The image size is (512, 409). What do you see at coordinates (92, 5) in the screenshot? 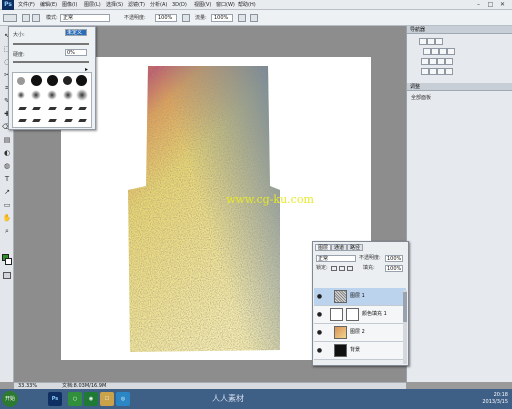
I see `menu-item: 图层(L)` at bounding box center [92, 5].